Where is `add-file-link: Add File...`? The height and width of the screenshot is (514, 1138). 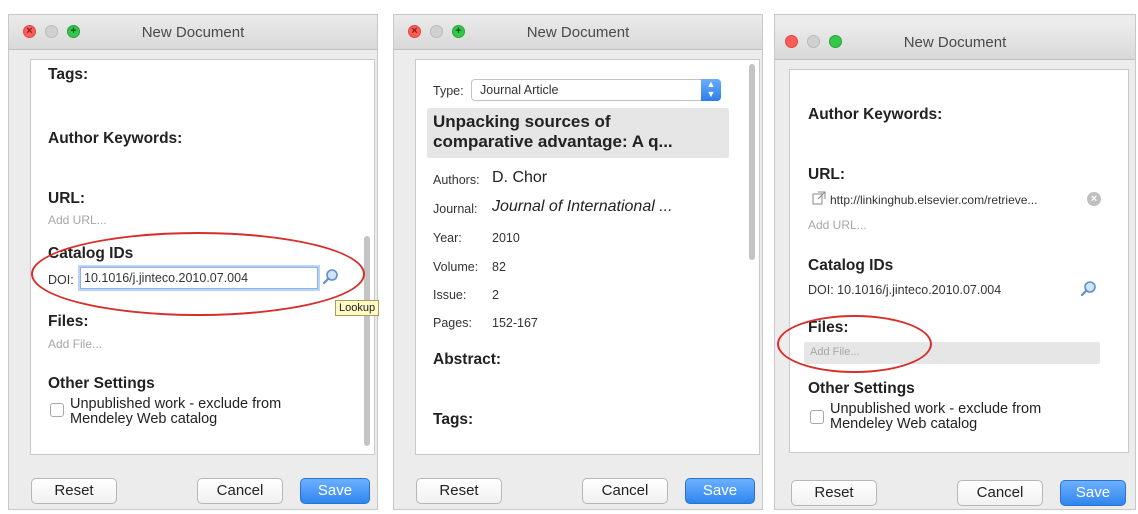
add-file-link: Add File... is located at coordinates (75, 344).